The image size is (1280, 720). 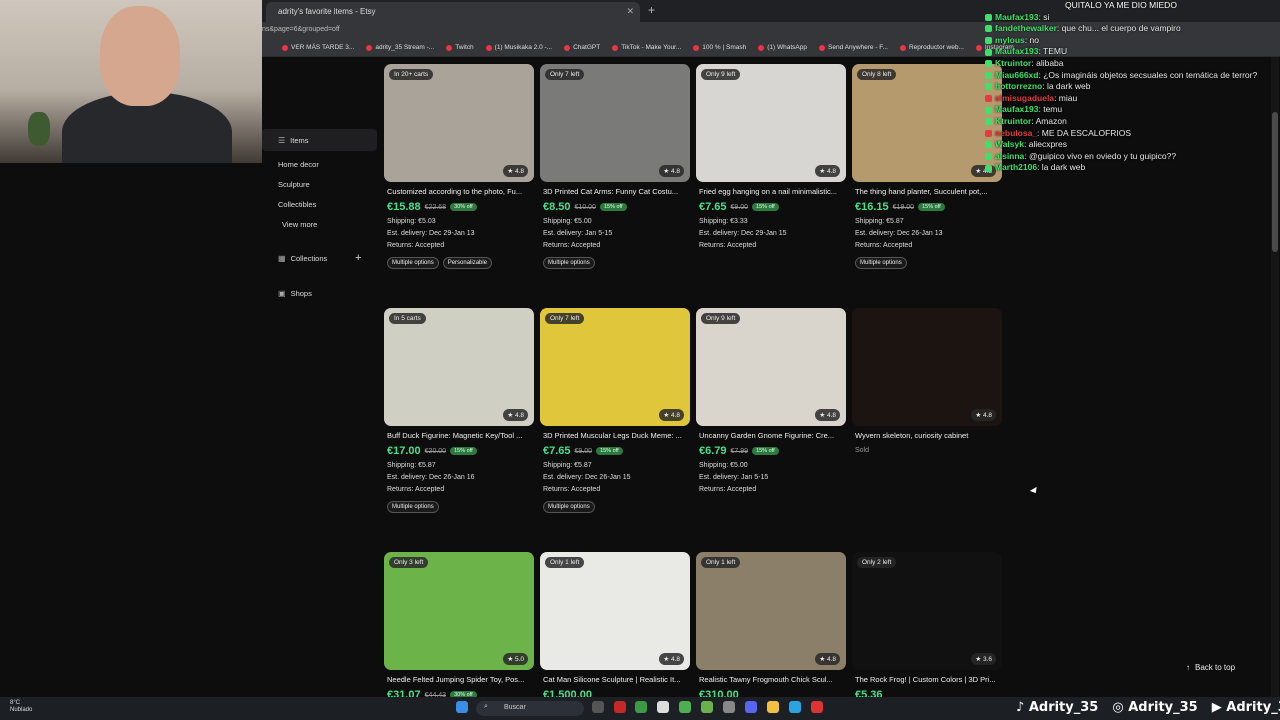 I want to click on bookmark-item: 100 % | Smash, so click(x=719, y=47).